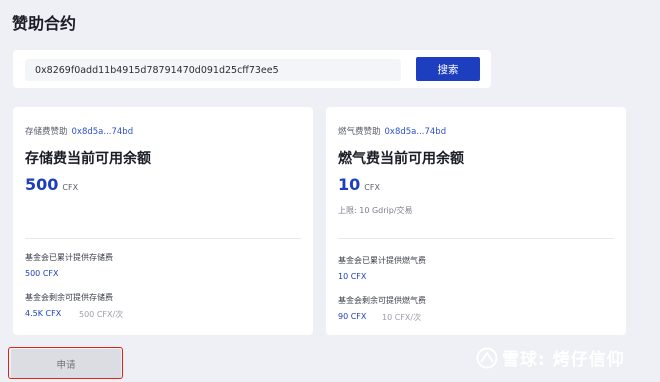 The image size is (660, 382). What do you see at coordinates (448, 69) in the screenshot?
I see `search-button: 搜索` at bounding box center [448, 69].